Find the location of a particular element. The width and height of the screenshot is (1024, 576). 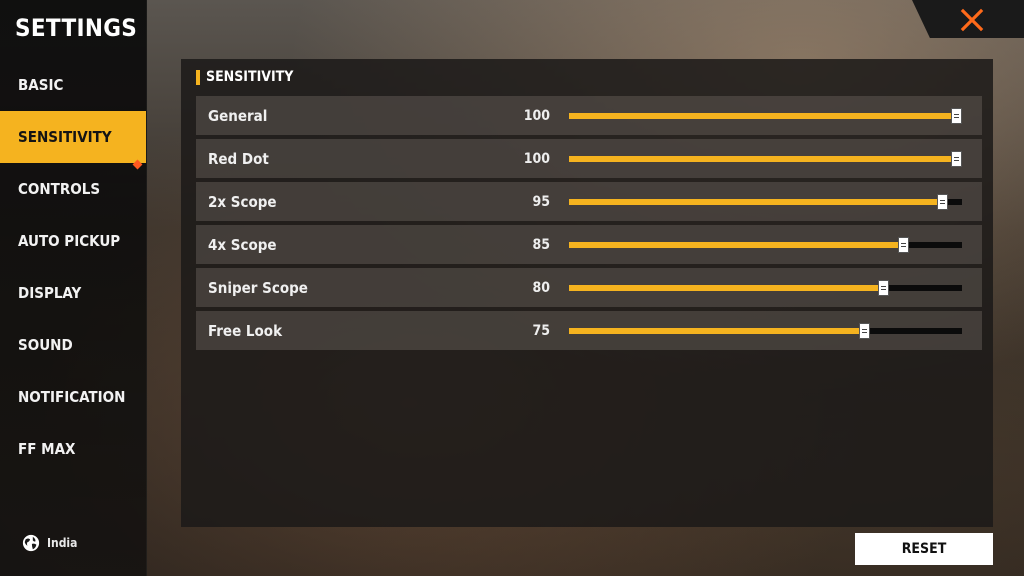

slider-value: 85 is located at coordinates (541, 244).